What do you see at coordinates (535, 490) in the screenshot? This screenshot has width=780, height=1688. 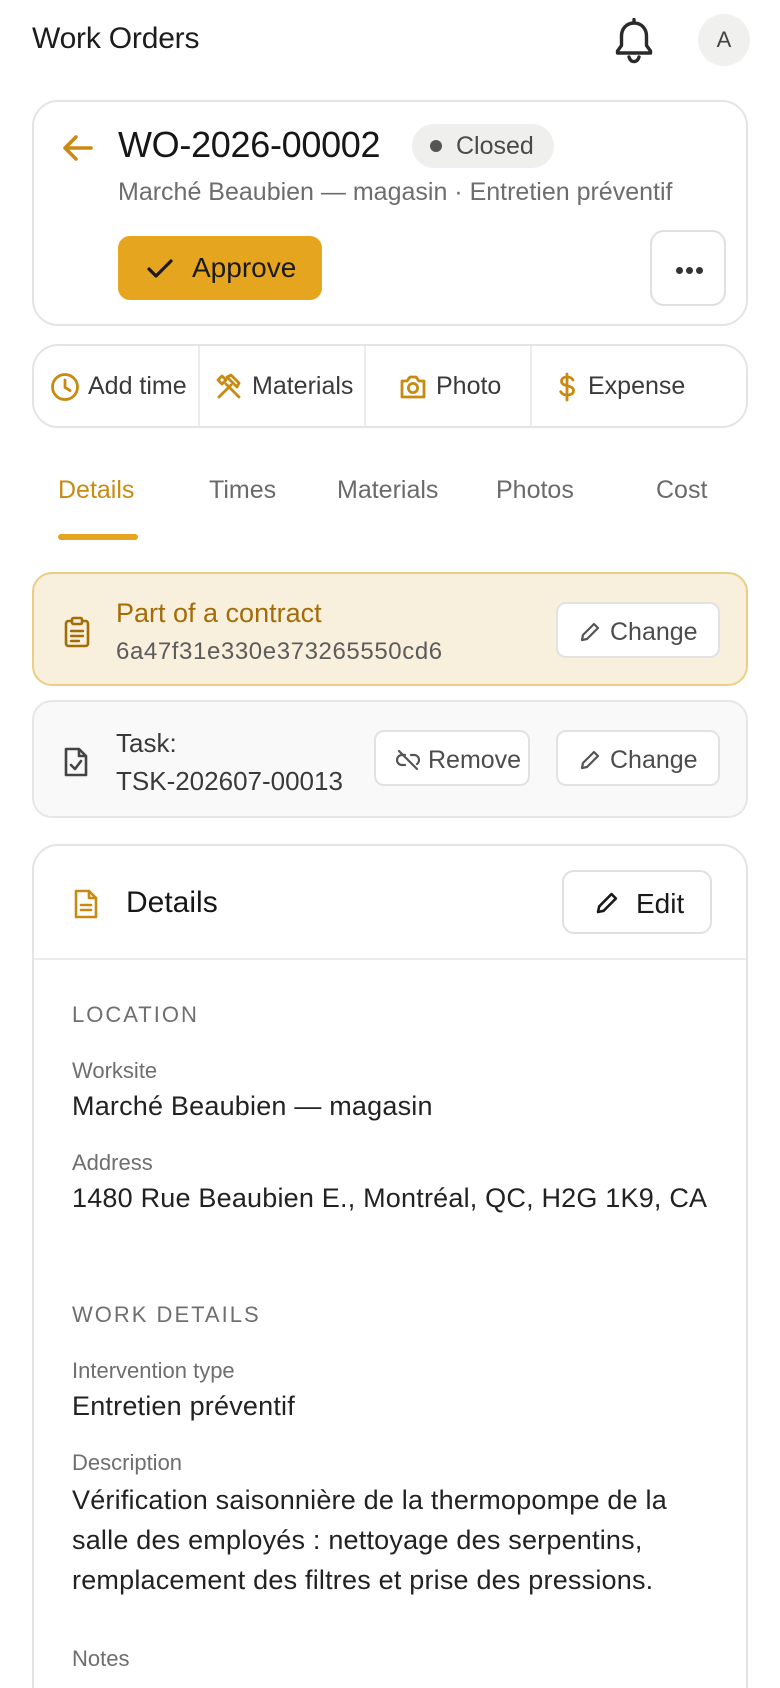 I see `tab-photos: Photos` at bounding box center [535, 490].